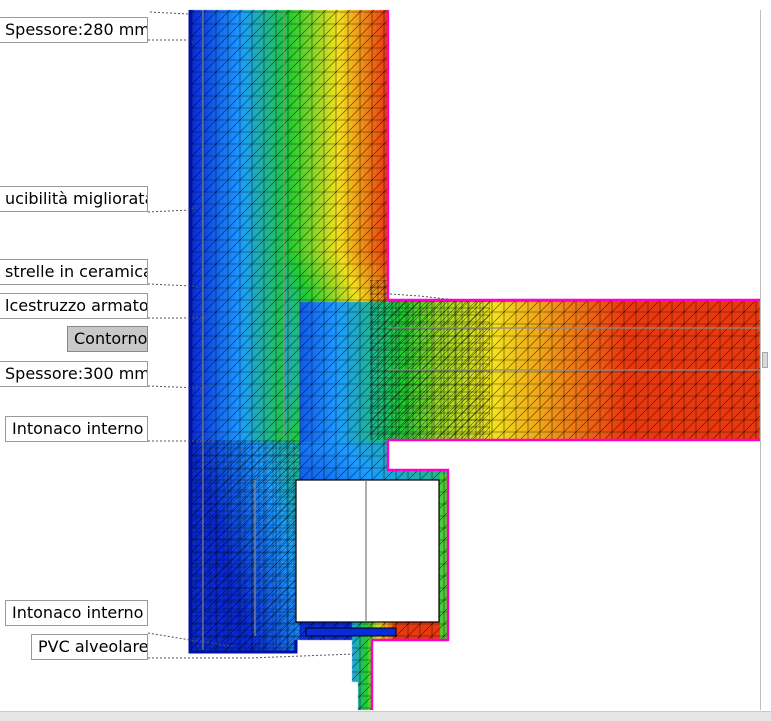  Describe the element at coordinates (107, 339) in the screenshot. I see `label-contour: Contorno` at that location.